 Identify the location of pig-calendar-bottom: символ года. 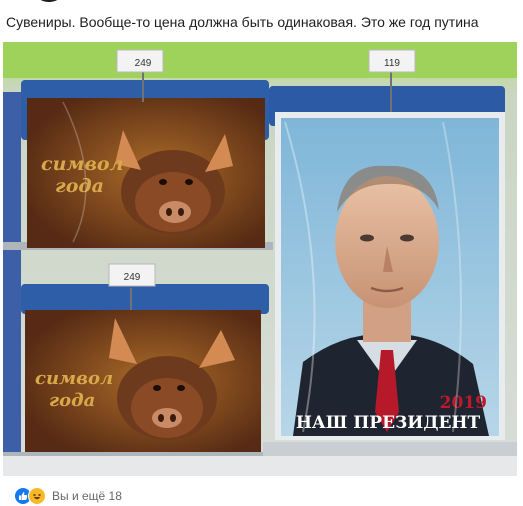
(143, 381).